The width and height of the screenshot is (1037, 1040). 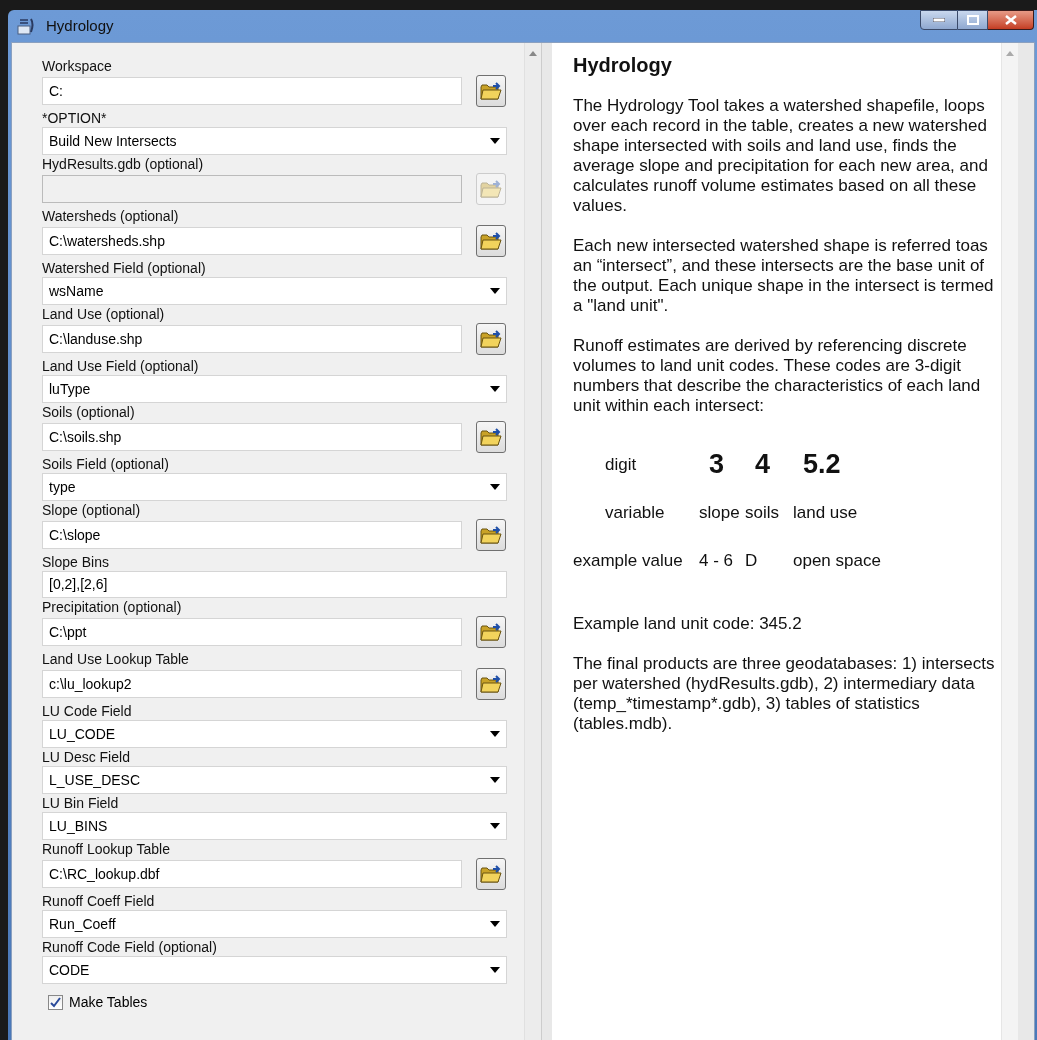 What do you see at coordinates (87, 711) in the screenshot?
I see `field-label: LU Code Field` at bounding box center [87, 711].